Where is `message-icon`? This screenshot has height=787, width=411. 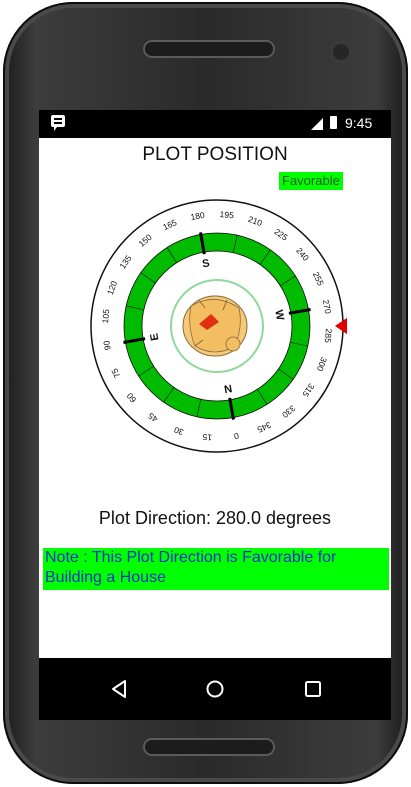 message-icon is located at coordinates (58, 123).